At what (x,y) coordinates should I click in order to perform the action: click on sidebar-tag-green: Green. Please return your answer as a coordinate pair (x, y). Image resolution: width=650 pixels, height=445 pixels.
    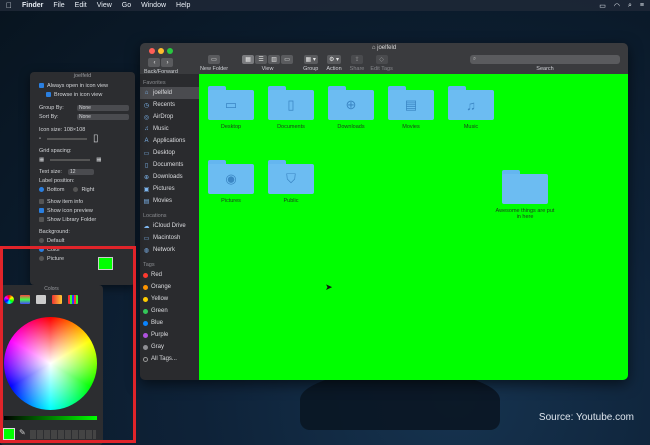
    Looking at the image, I should click on (169, 311).